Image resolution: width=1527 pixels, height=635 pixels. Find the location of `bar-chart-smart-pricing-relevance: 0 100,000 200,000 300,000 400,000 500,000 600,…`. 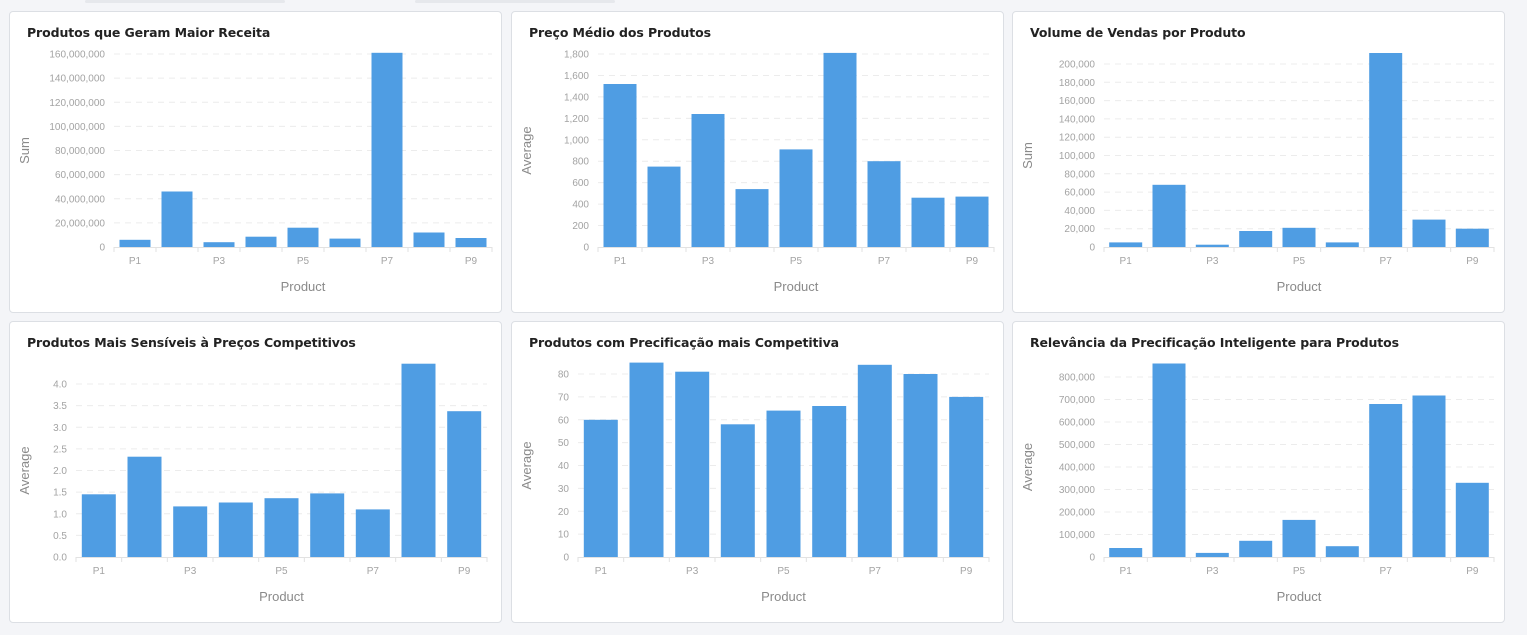

bar-chart-smart-pricing-relevance: 0 100,000 200,000 300,000 400,000 500,000 600,… is located at coordinates (1257, 483).